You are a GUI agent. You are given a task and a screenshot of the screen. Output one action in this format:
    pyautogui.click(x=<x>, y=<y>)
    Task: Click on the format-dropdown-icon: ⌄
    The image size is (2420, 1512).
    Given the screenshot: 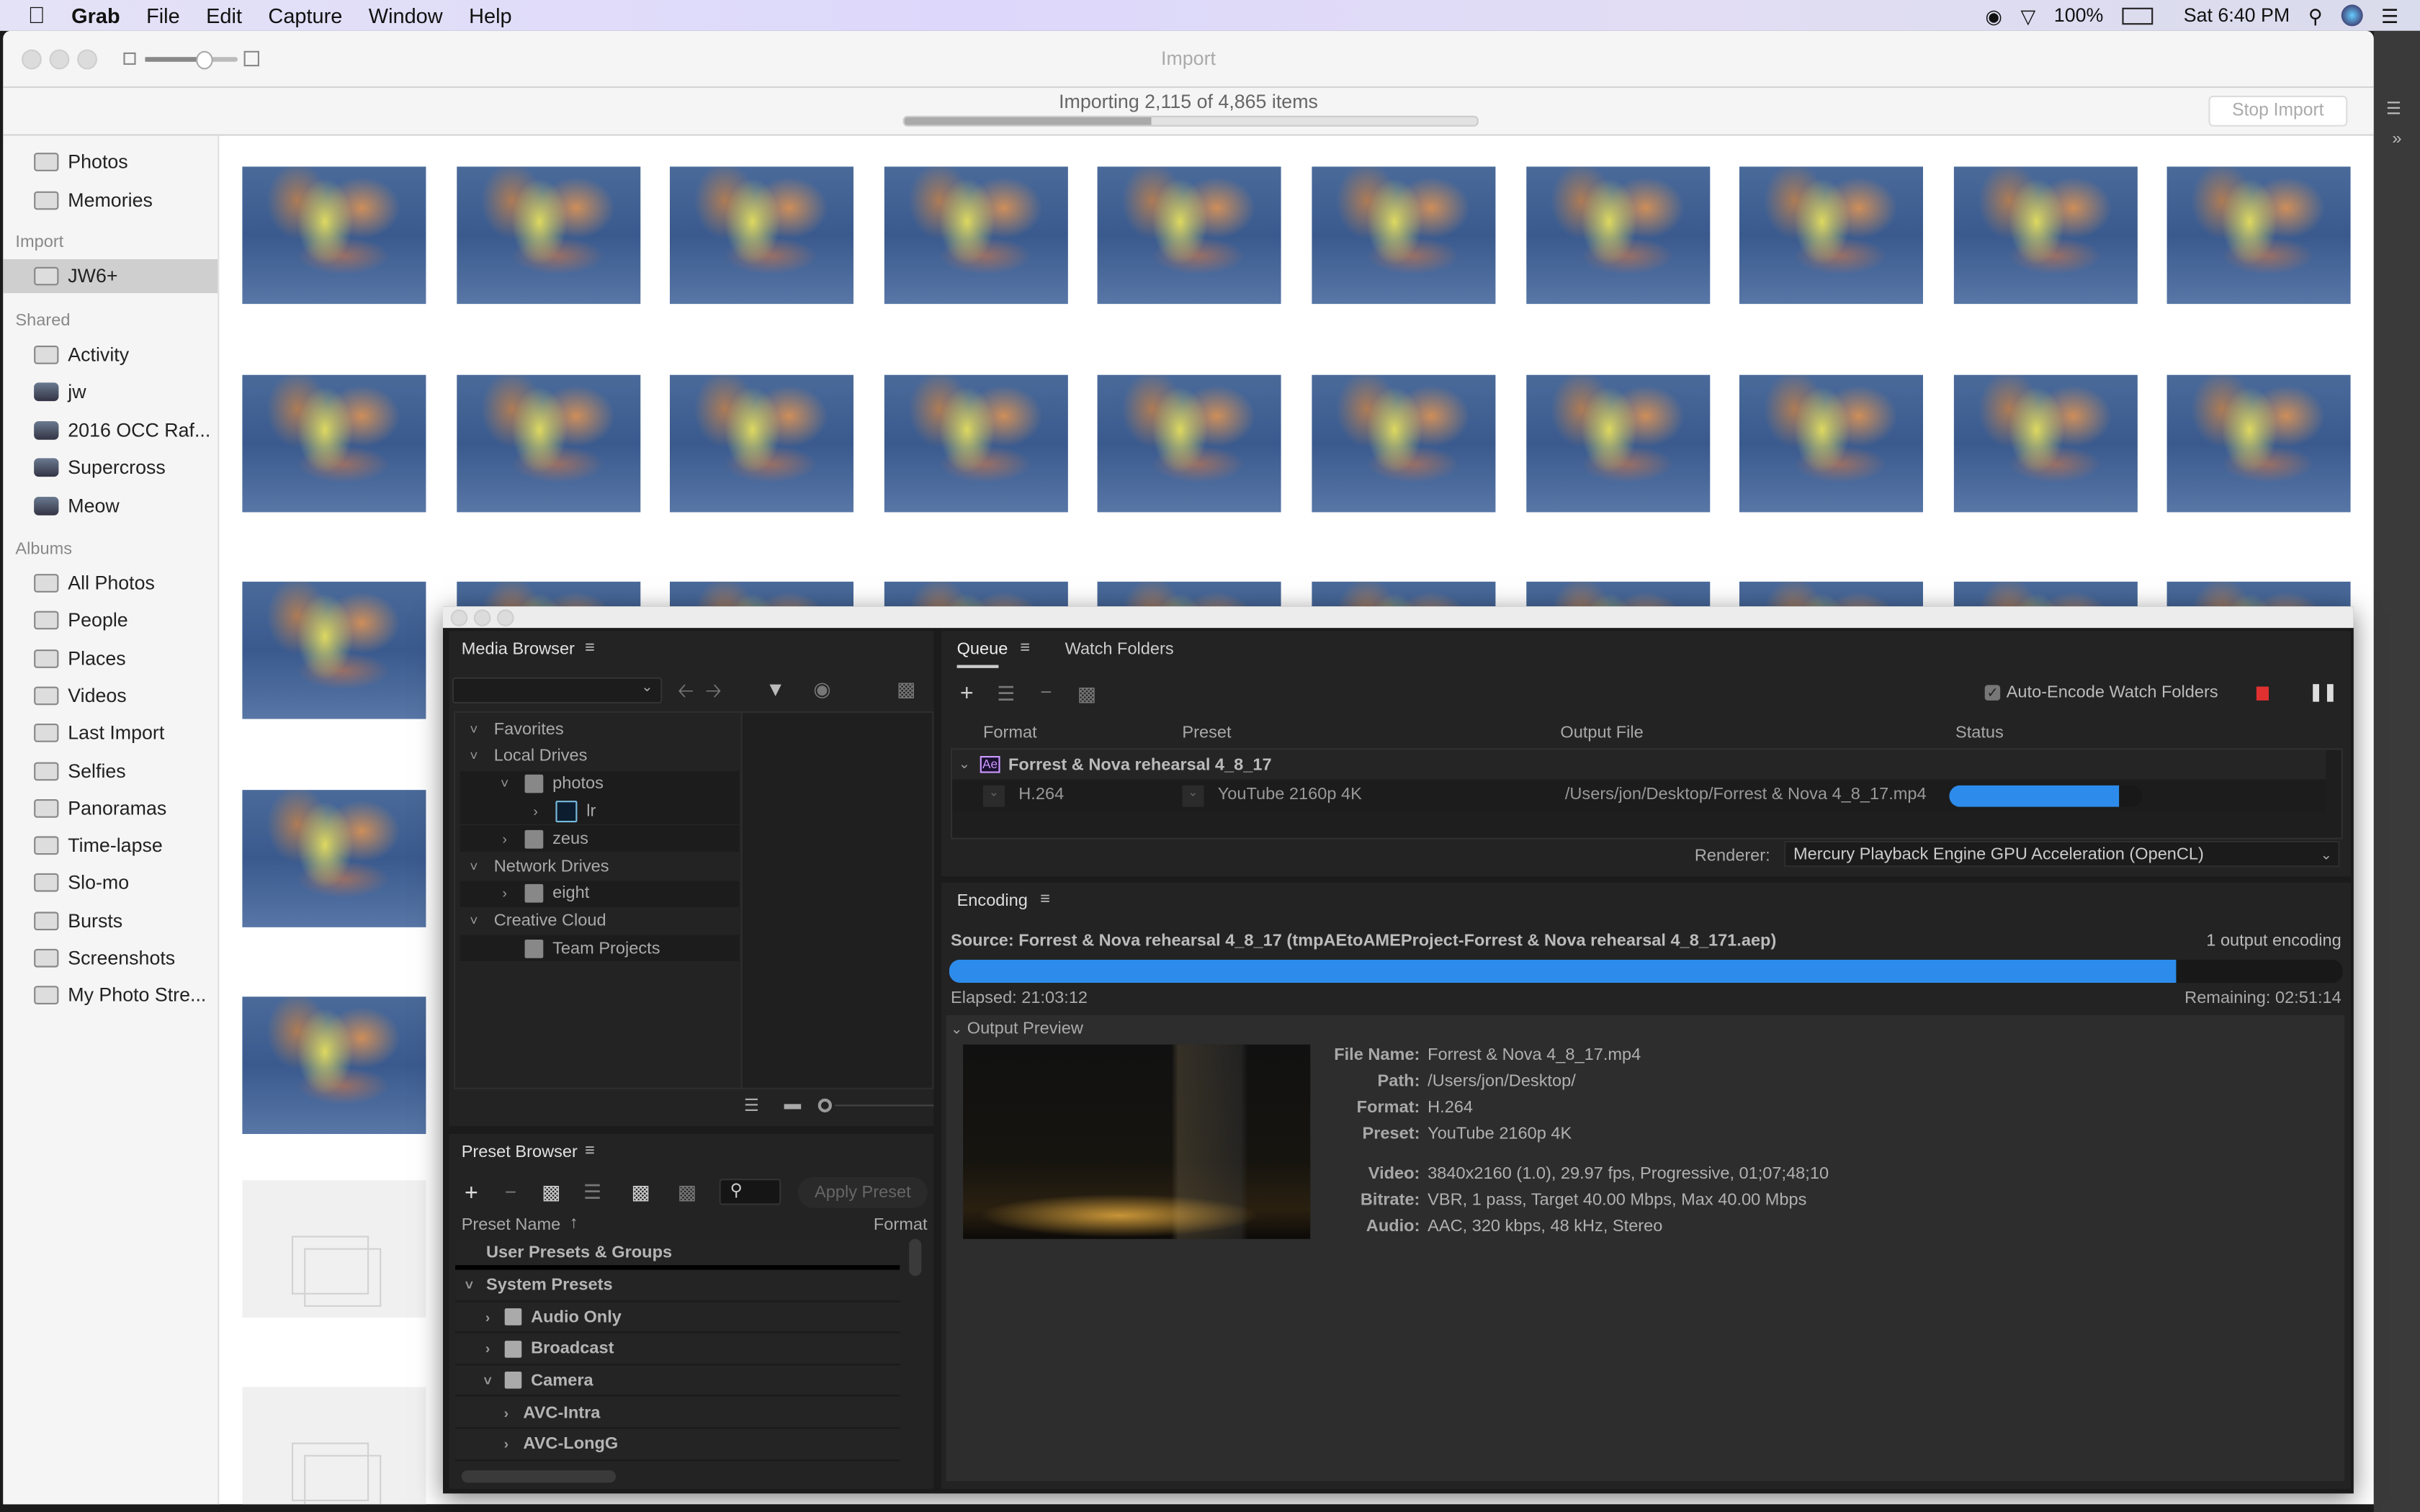 What is the action you would take?
    pyautogui.click(x=994, y=796)
    